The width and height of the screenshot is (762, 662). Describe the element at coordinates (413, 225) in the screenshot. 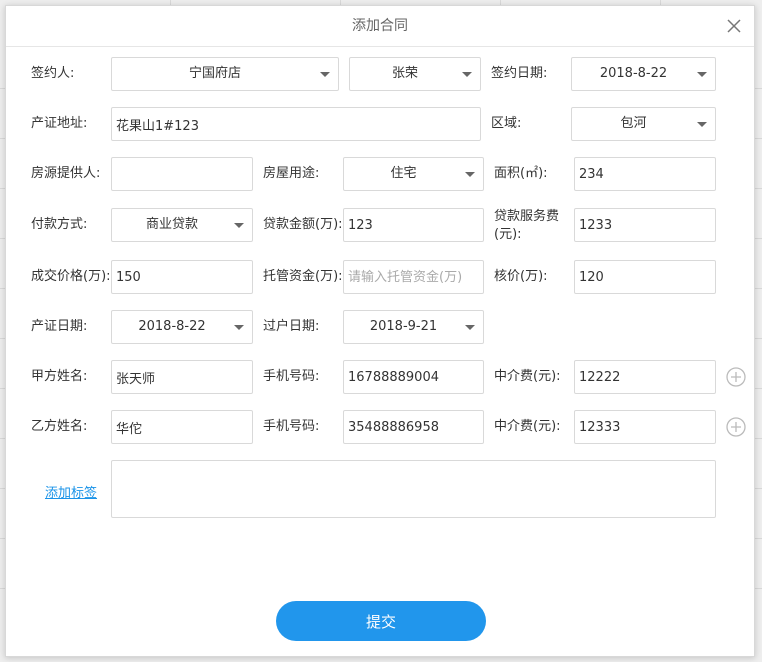

I see `loan-amount-input` at that location.